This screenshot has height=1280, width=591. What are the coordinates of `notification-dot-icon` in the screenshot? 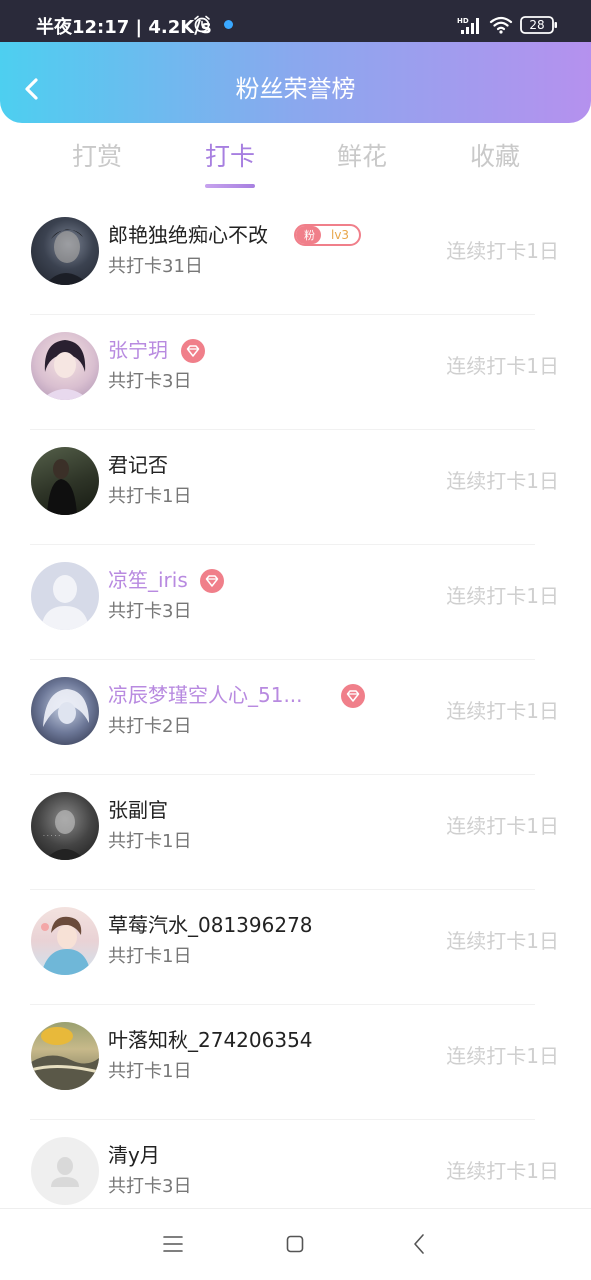 It's located at (228, 24).